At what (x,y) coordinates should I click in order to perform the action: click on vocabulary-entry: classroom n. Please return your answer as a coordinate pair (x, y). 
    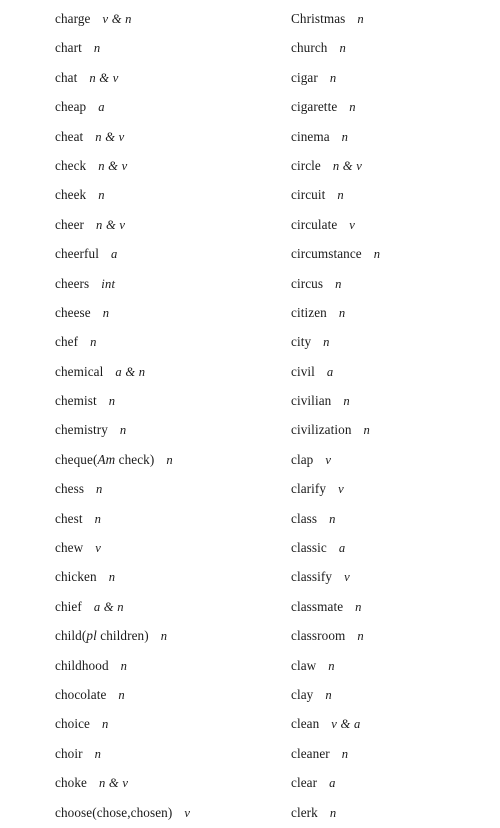
    Looking at the image, I should click on (395, 635).